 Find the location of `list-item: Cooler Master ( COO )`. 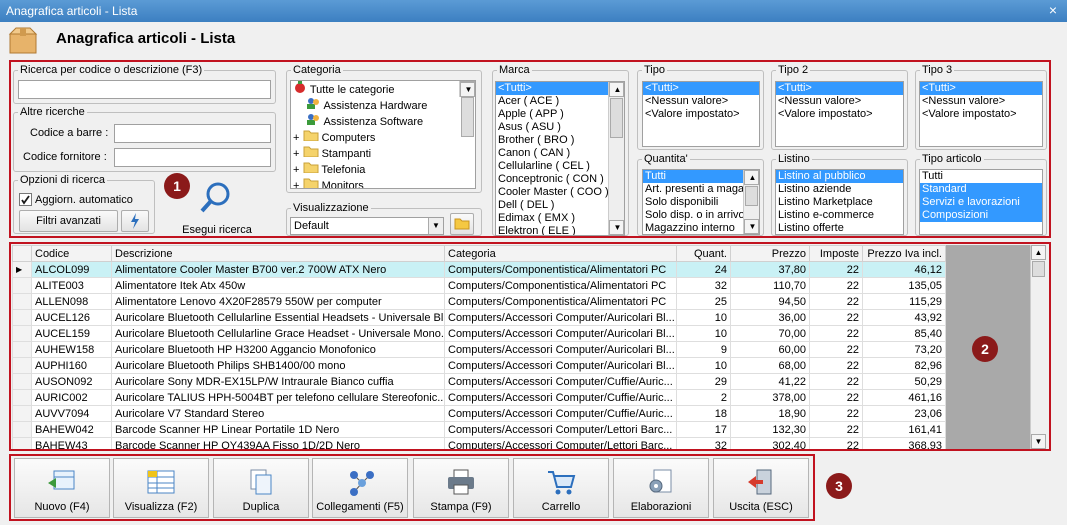

list-item: Cooler Master ( COO ) is located at coordinates (560, 192).